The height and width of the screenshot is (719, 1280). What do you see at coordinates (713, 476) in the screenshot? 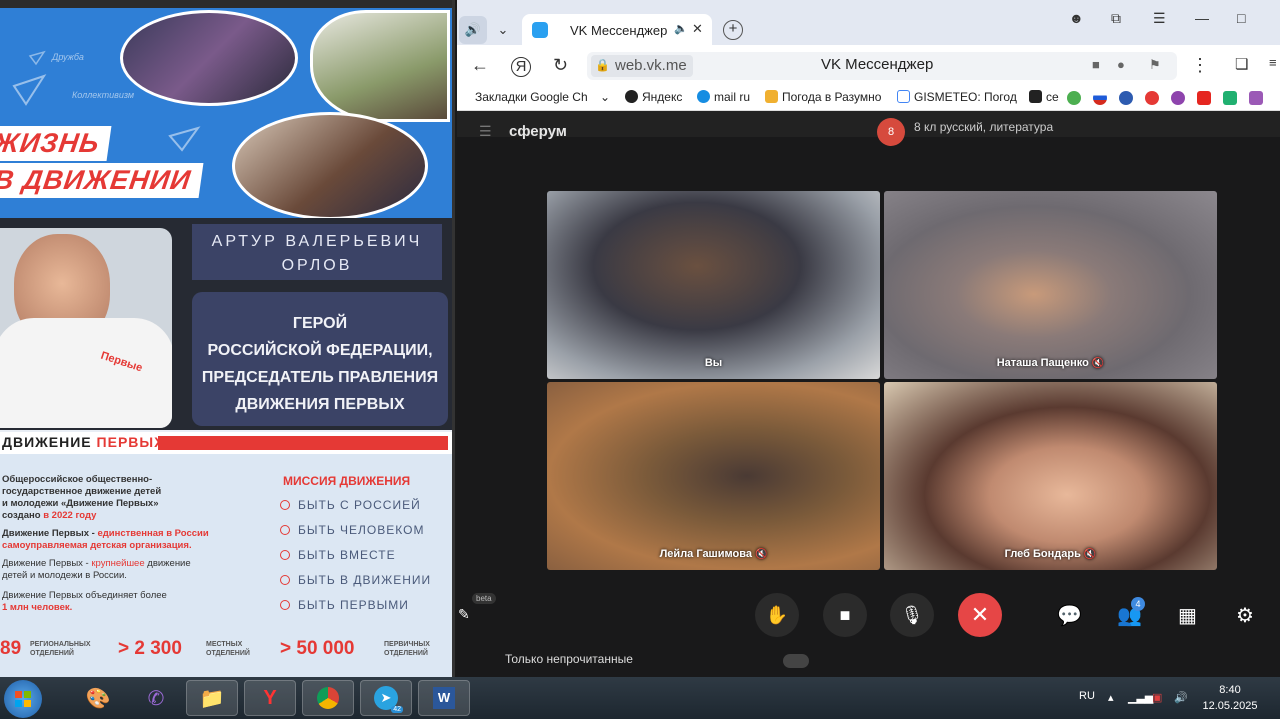
I see `participant-tile: Лейла Гашимова 🔇` at bounding box center [713, 476].